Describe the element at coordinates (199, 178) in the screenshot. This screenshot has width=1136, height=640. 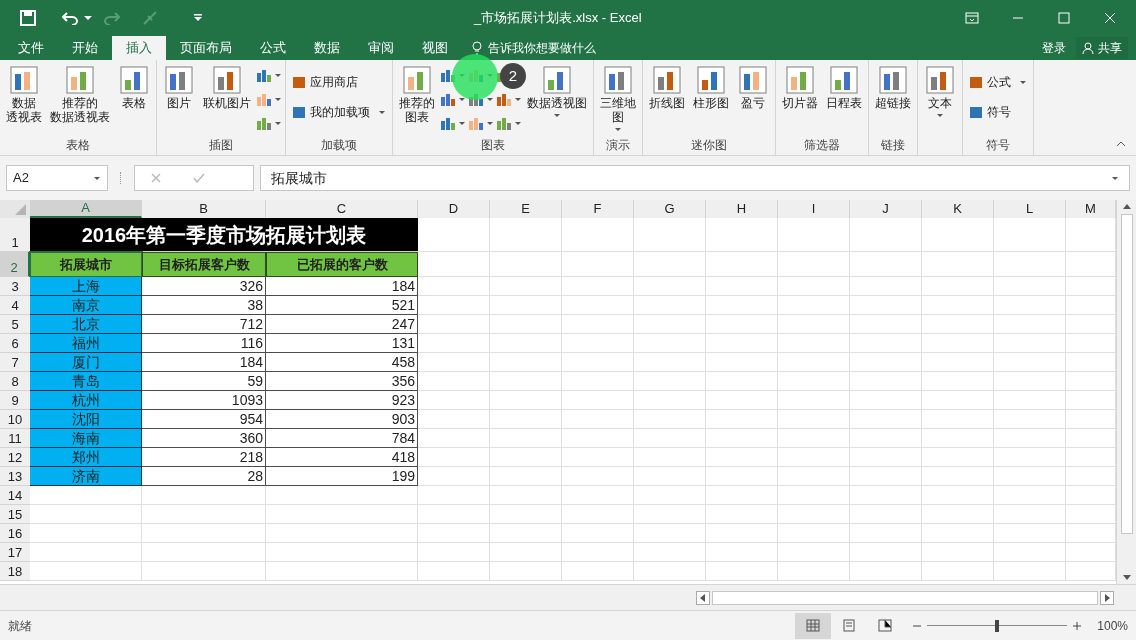
I see `enter-icon` at that location.